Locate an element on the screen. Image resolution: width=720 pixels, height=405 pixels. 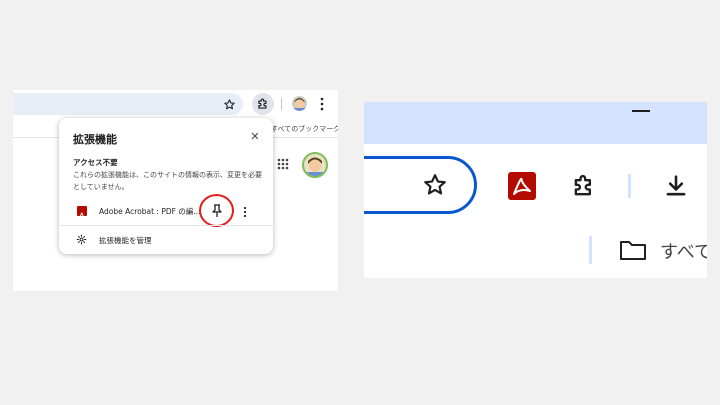
pin-icon is located at coordinates (217, 211).